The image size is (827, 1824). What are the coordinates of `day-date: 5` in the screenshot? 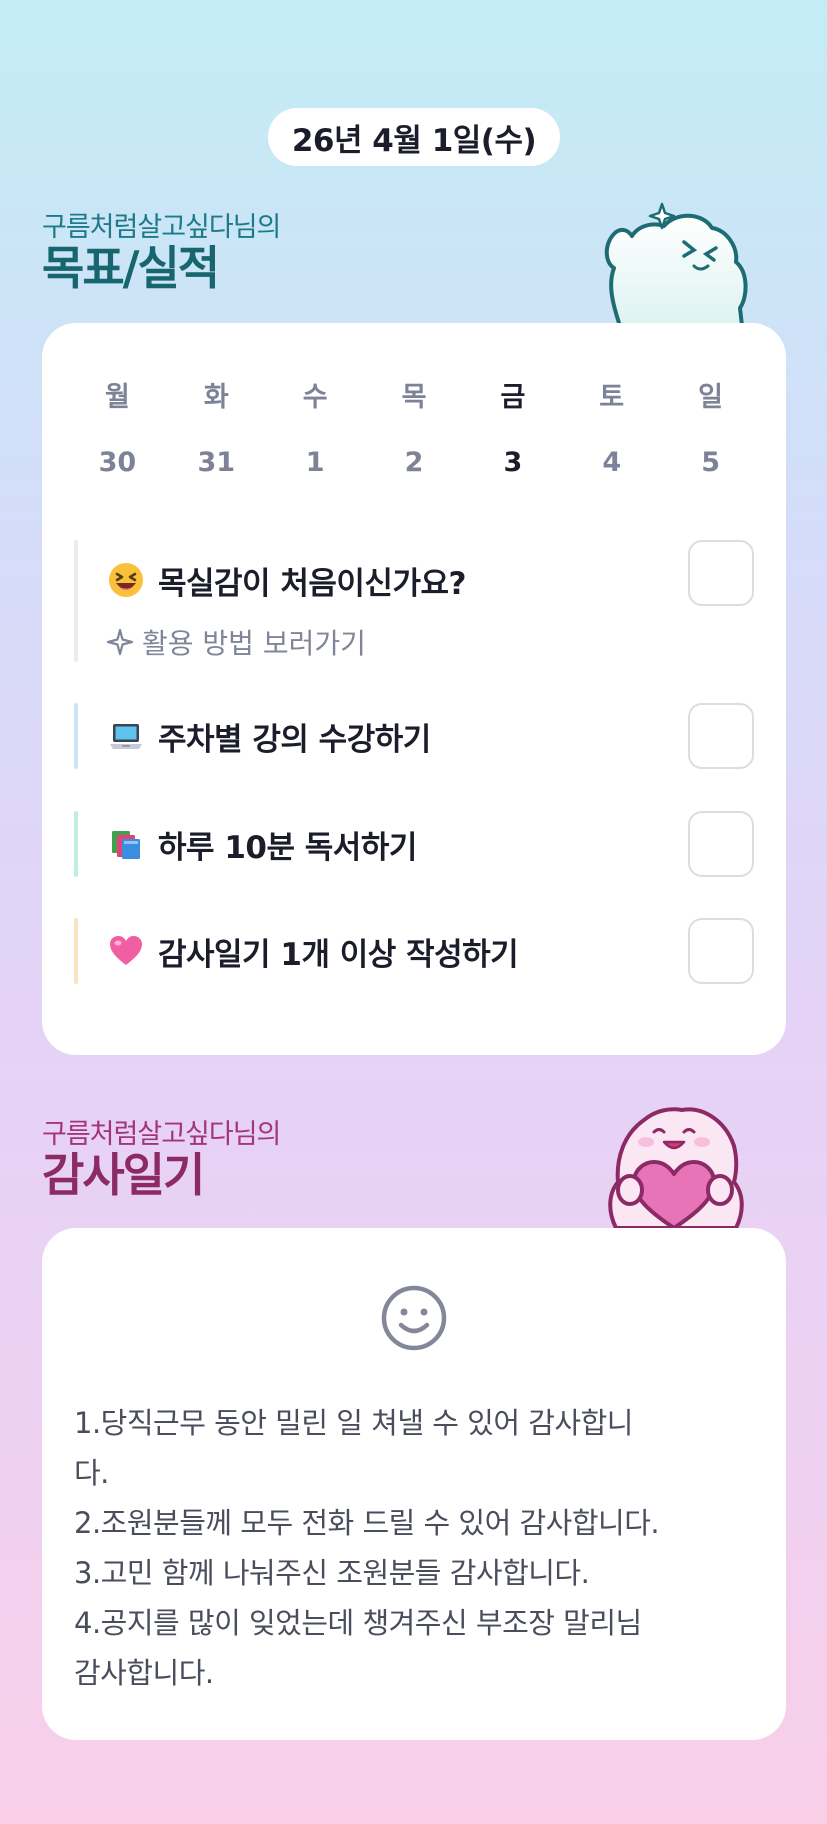 It's located at (710, 462).